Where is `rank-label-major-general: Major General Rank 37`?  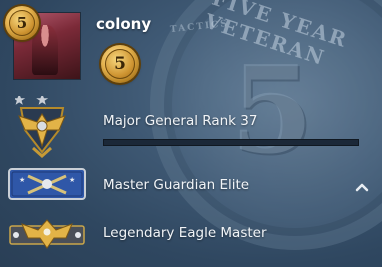
rank-label-major-general: Major General Rank 37 is located at coordinates (180, 121).